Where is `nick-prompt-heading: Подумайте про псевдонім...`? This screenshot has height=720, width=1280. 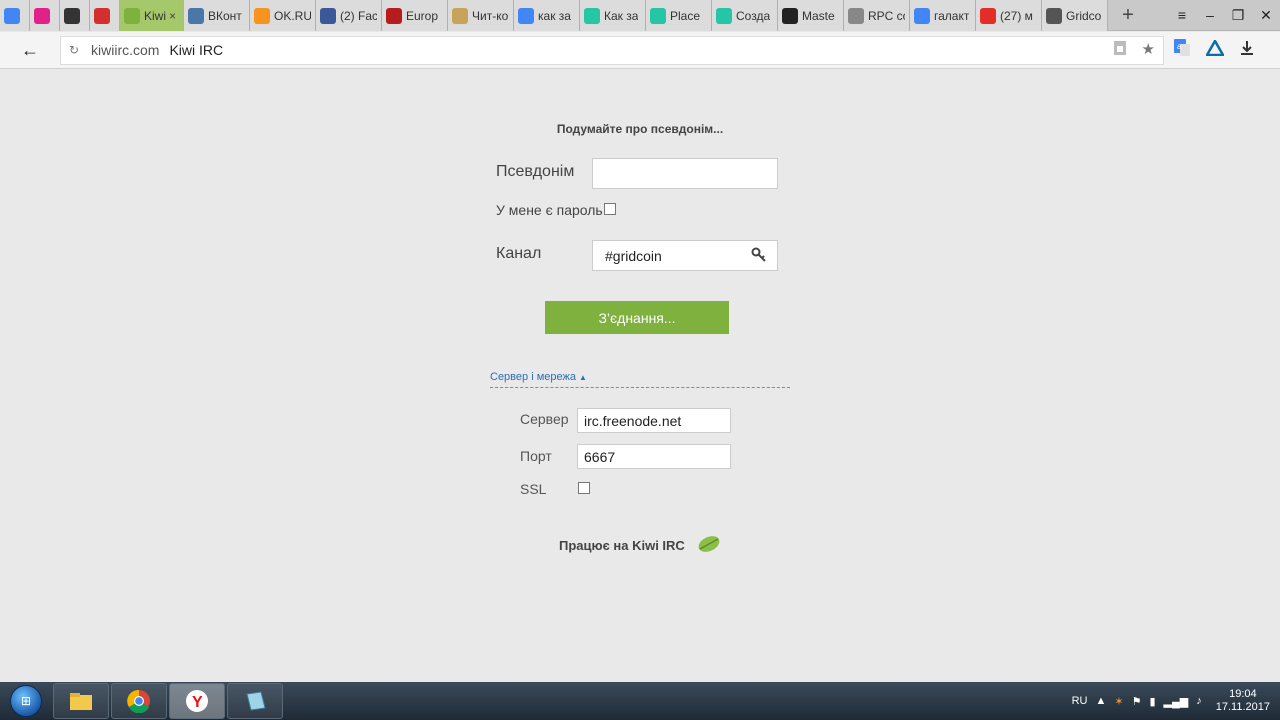 nick-prompt-heading: Подумайте про псевдонім... is located at coordinates (640, 129).